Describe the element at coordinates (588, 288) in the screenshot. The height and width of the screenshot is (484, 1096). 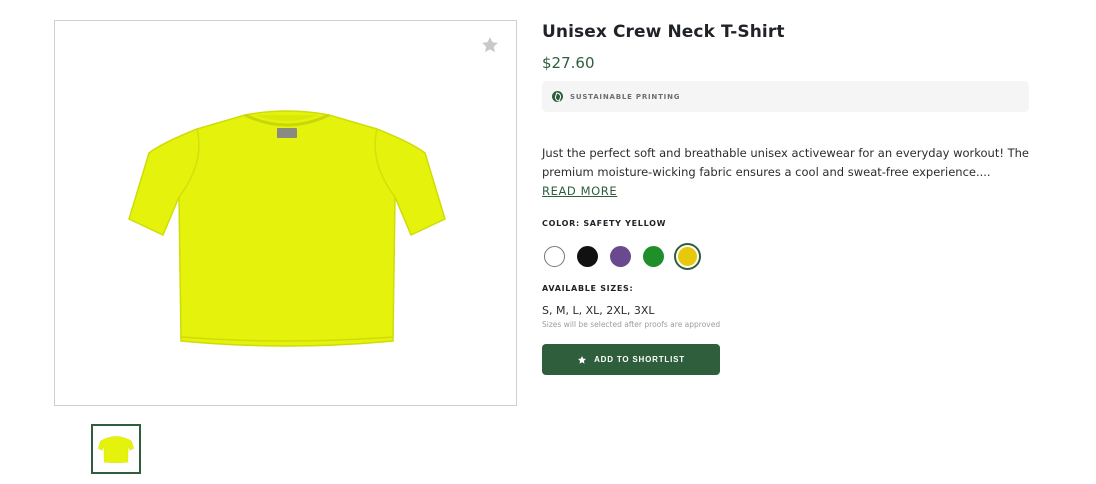
I see `sizes-label: AVAILABLE SIZES:` at that location.